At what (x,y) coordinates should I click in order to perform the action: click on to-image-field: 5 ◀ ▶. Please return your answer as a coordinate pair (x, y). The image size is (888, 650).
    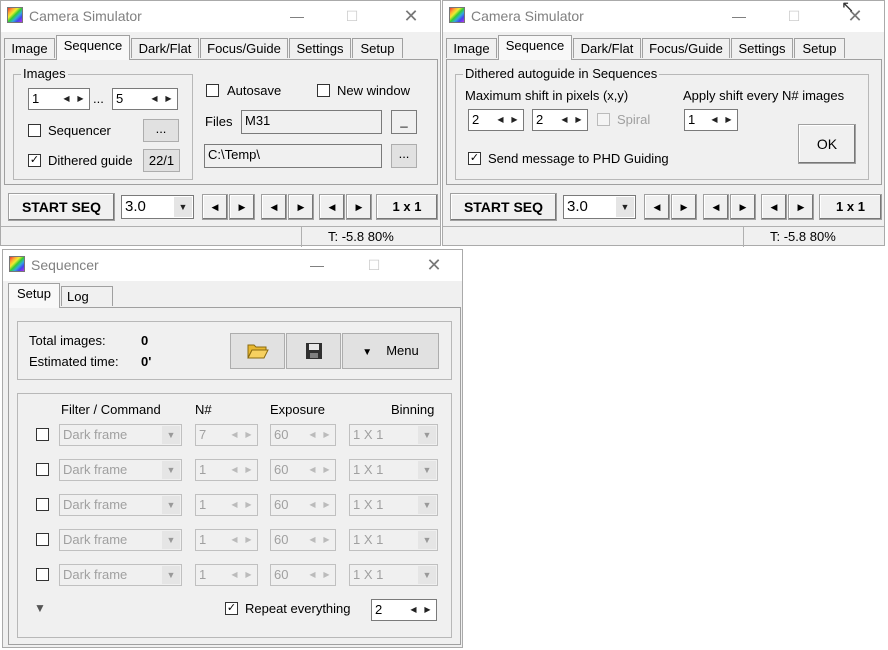
    Looking at the image, I should click on (145, 99).